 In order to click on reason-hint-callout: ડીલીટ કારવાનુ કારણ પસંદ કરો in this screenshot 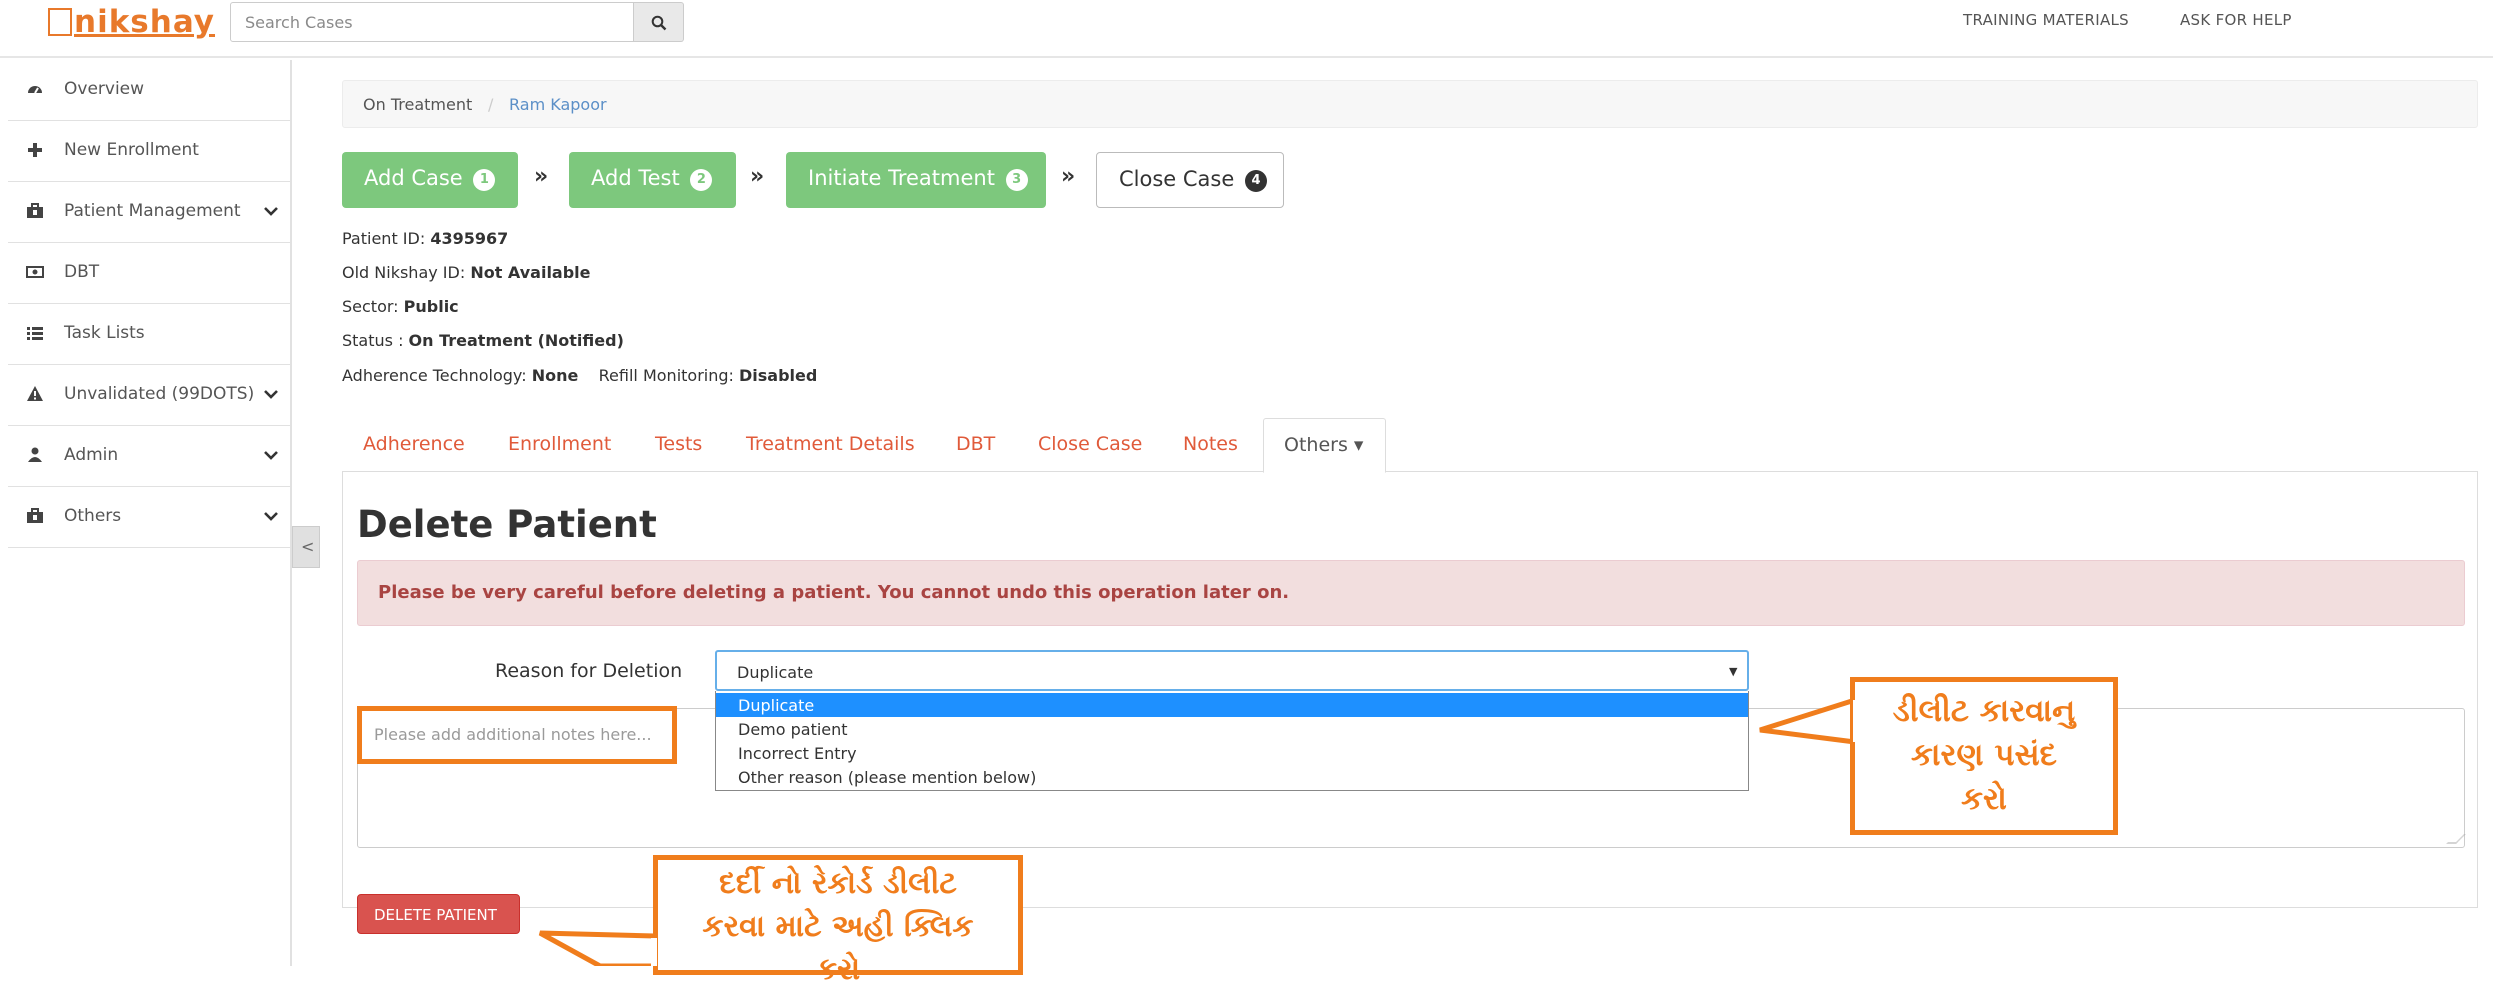, I will do `click(1984, 756)`.